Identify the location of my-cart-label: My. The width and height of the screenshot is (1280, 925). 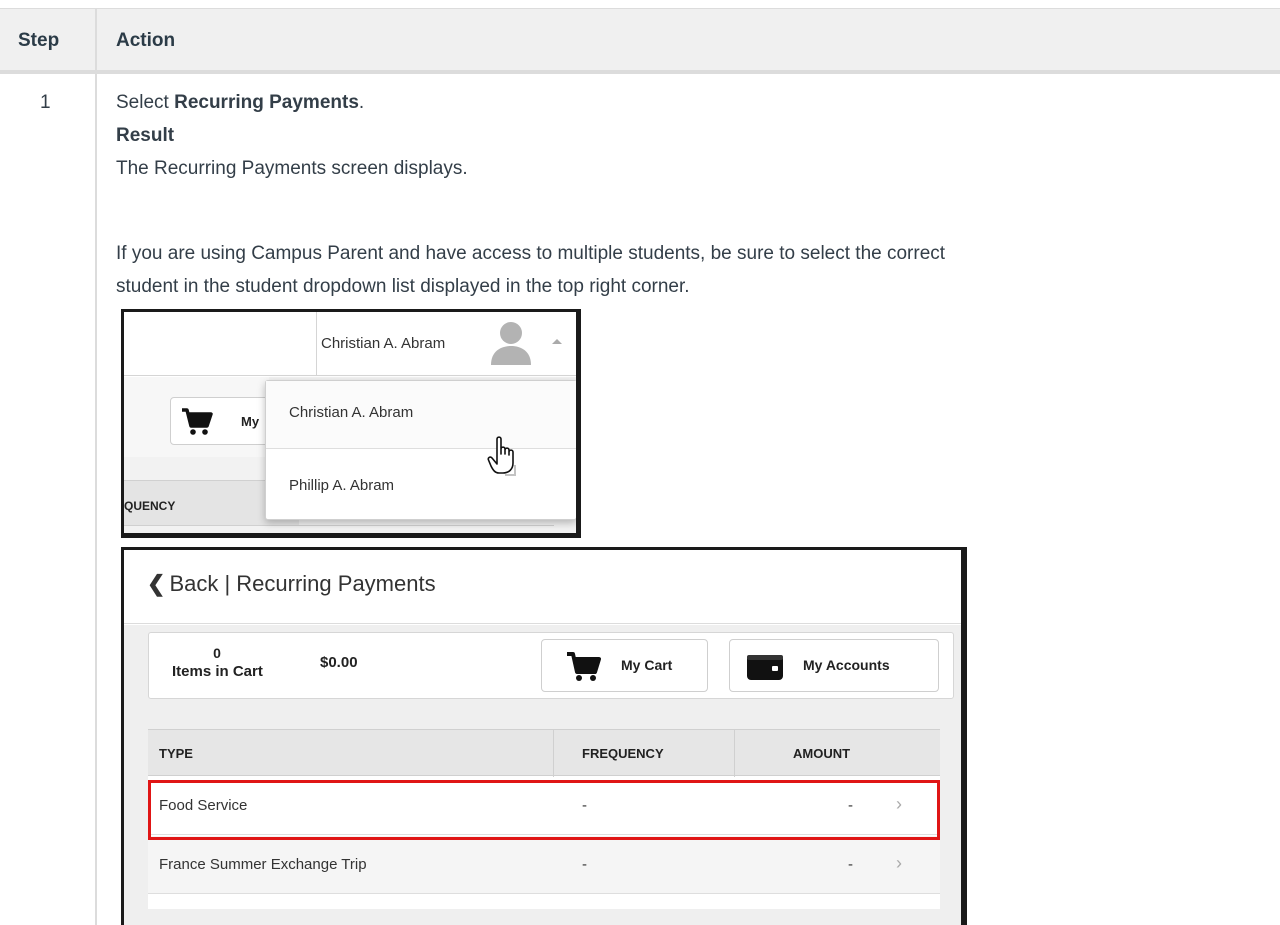
(250, 421).